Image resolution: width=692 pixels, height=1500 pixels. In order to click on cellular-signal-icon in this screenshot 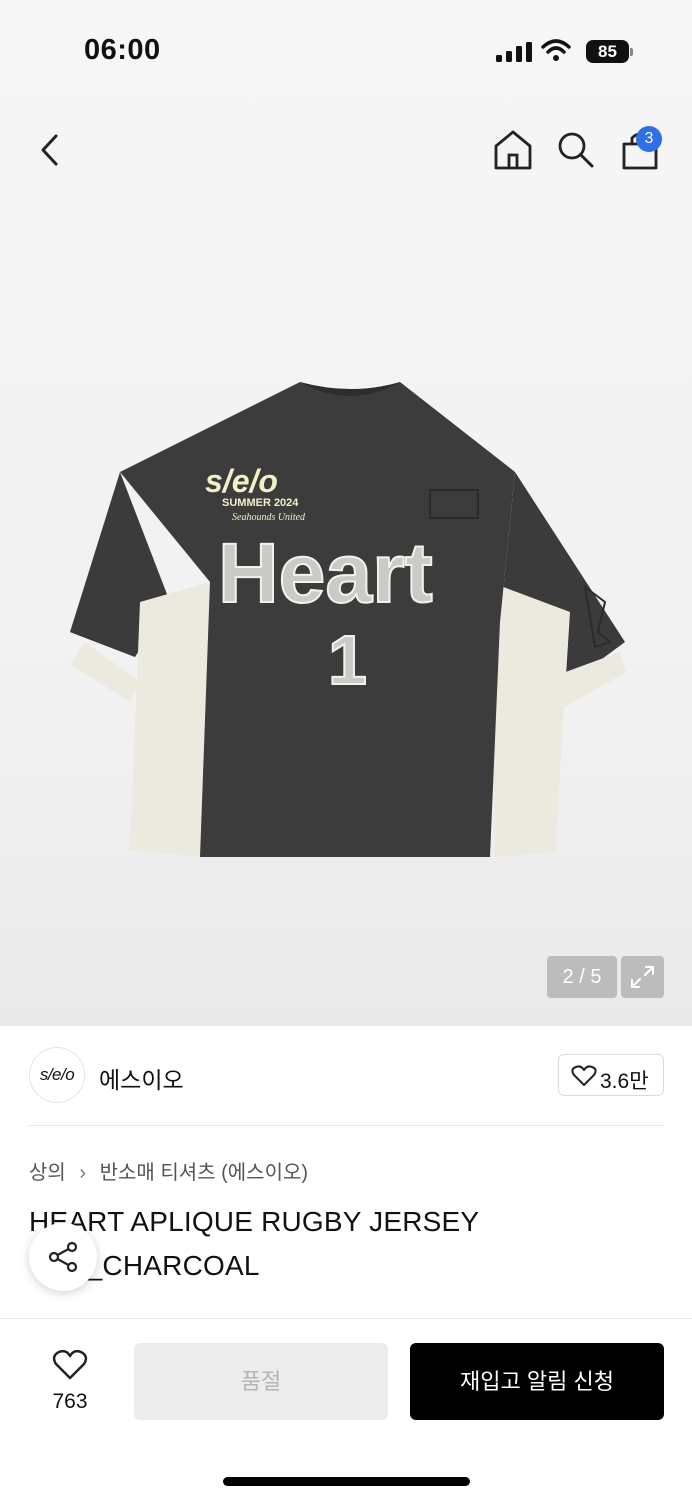, I will do `click(514, 52)`.